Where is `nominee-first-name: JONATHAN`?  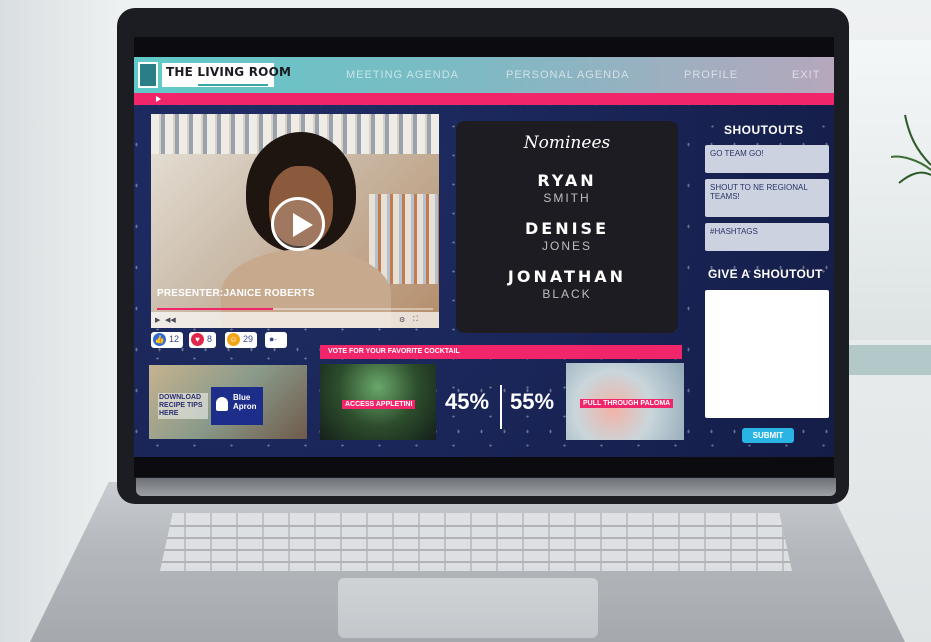
nominee-first-name: JONATHAN is located at coordinates (567, 276).